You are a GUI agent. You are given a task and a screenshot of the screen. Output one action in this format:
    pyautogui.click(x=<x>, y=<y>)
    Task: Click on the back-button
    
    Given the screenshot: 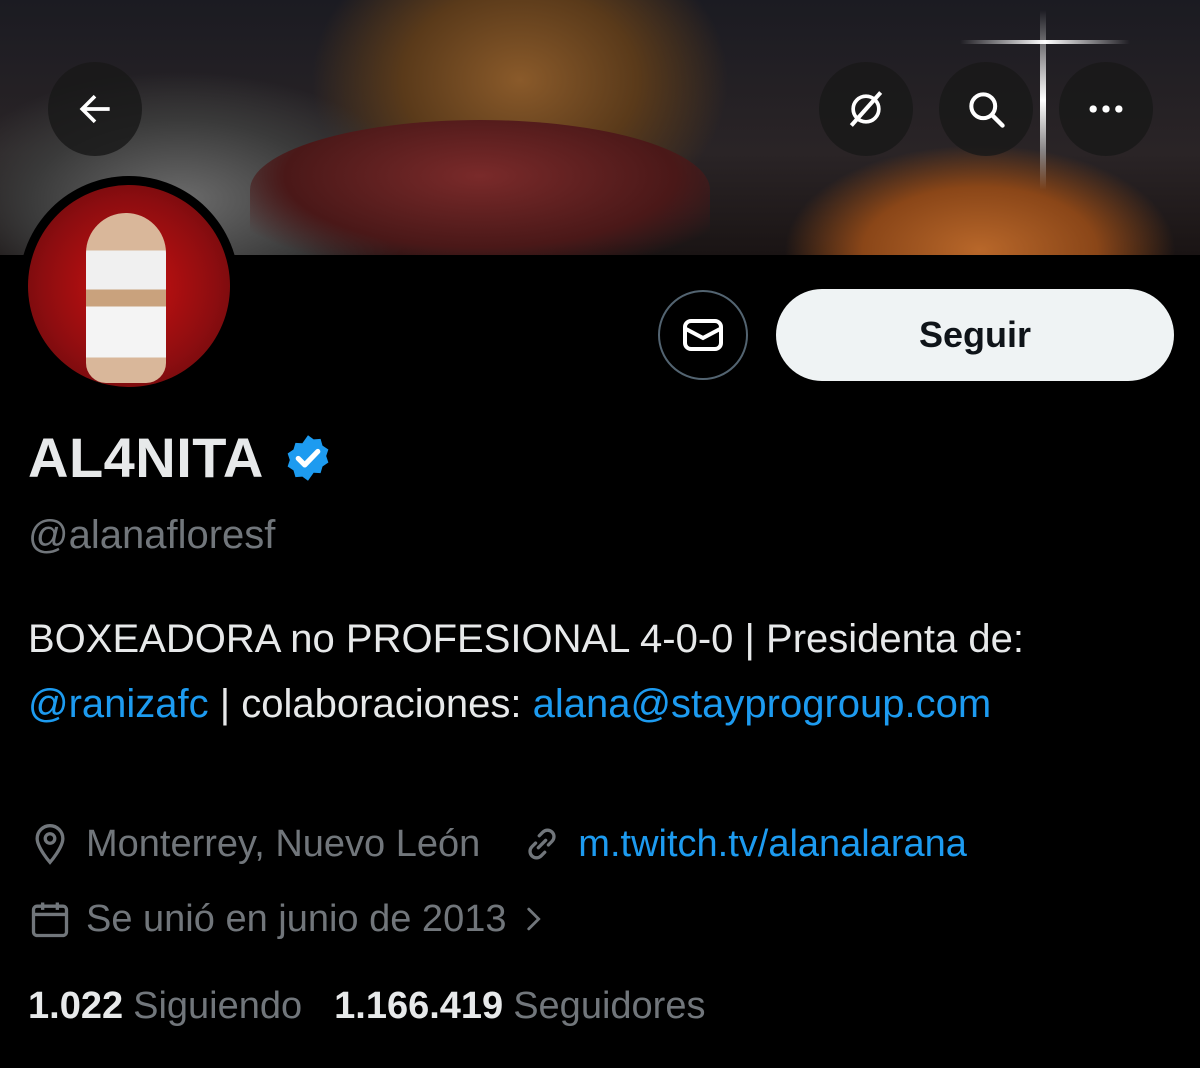 What is the action you would take?
    pyautogui.click(x=95, y=109)
    